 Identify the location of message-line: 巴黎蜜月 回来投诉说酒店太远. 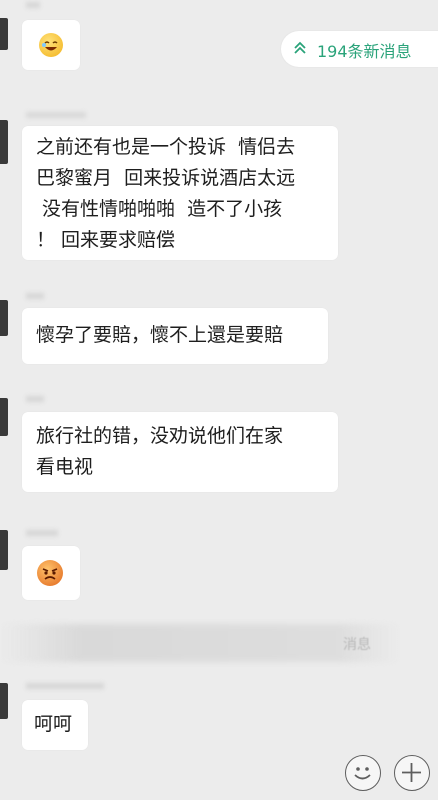
(166, 178).